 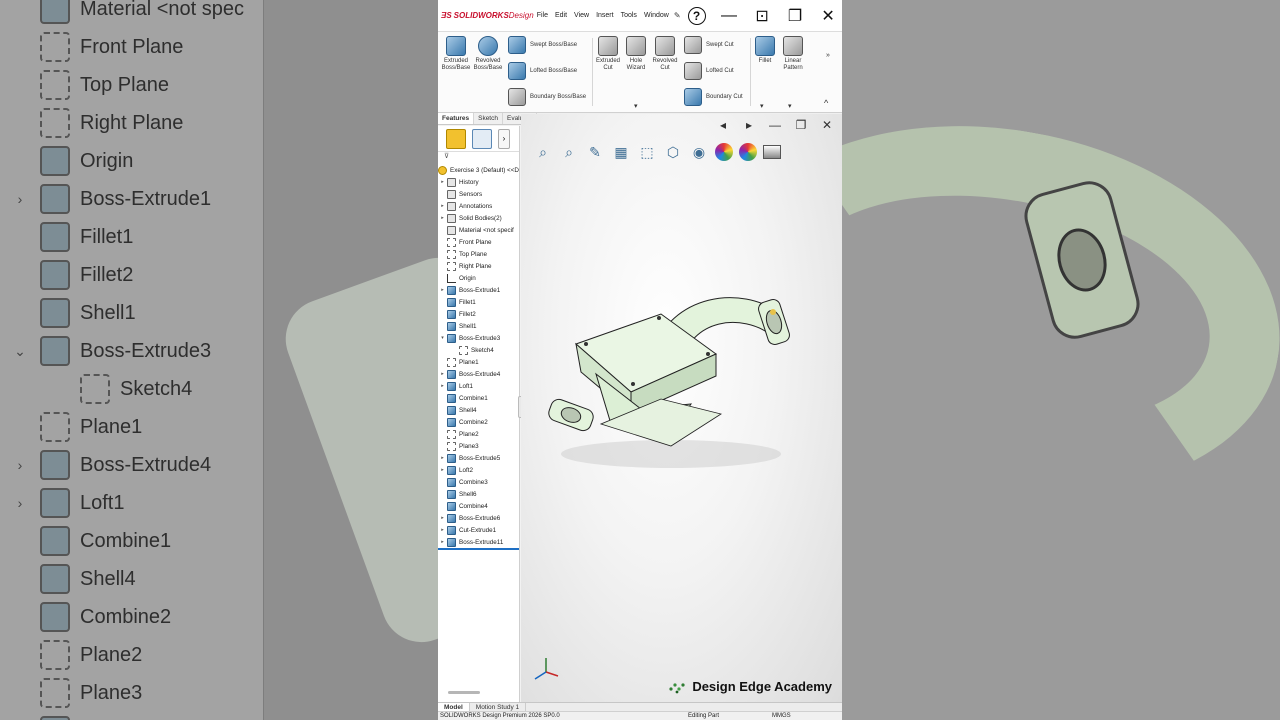 What do you see at coordinates (498, 707) in the screenshot?
I see `tab-motion-study: Motion Study 1` at bounding box center [498, 707].